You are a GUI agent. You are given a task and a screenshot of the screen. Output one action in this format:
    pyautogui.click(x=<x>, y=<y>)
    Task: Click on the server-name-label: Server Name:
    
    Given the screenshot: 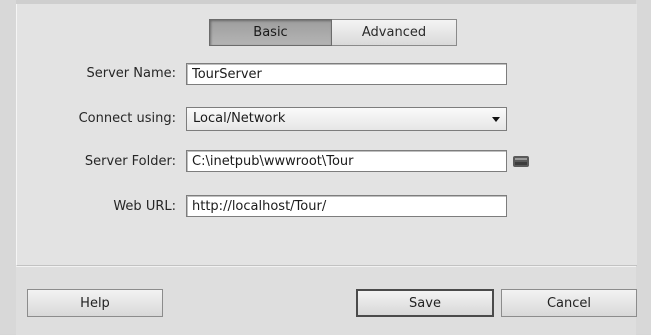 What is the action you would take?
    pyautogui.click(x=131, y=73)
    